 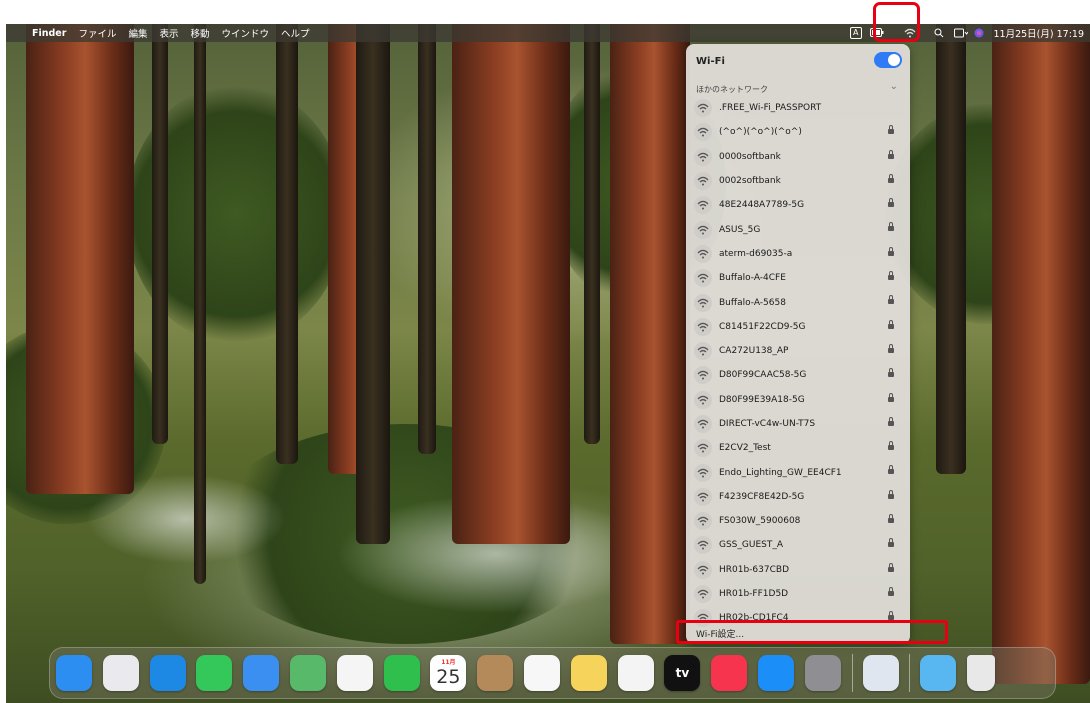 What do you see at coordinates (981, 673) in the screenshot?
I see `dock-trash-icon` at bounding box center [981, 673].